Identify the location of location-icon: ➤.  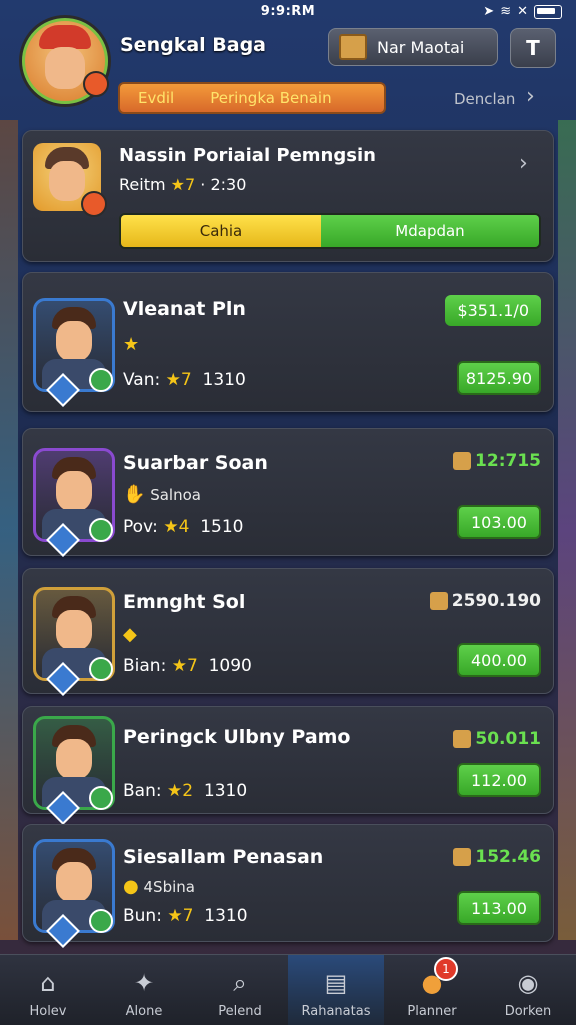
(489, 11).